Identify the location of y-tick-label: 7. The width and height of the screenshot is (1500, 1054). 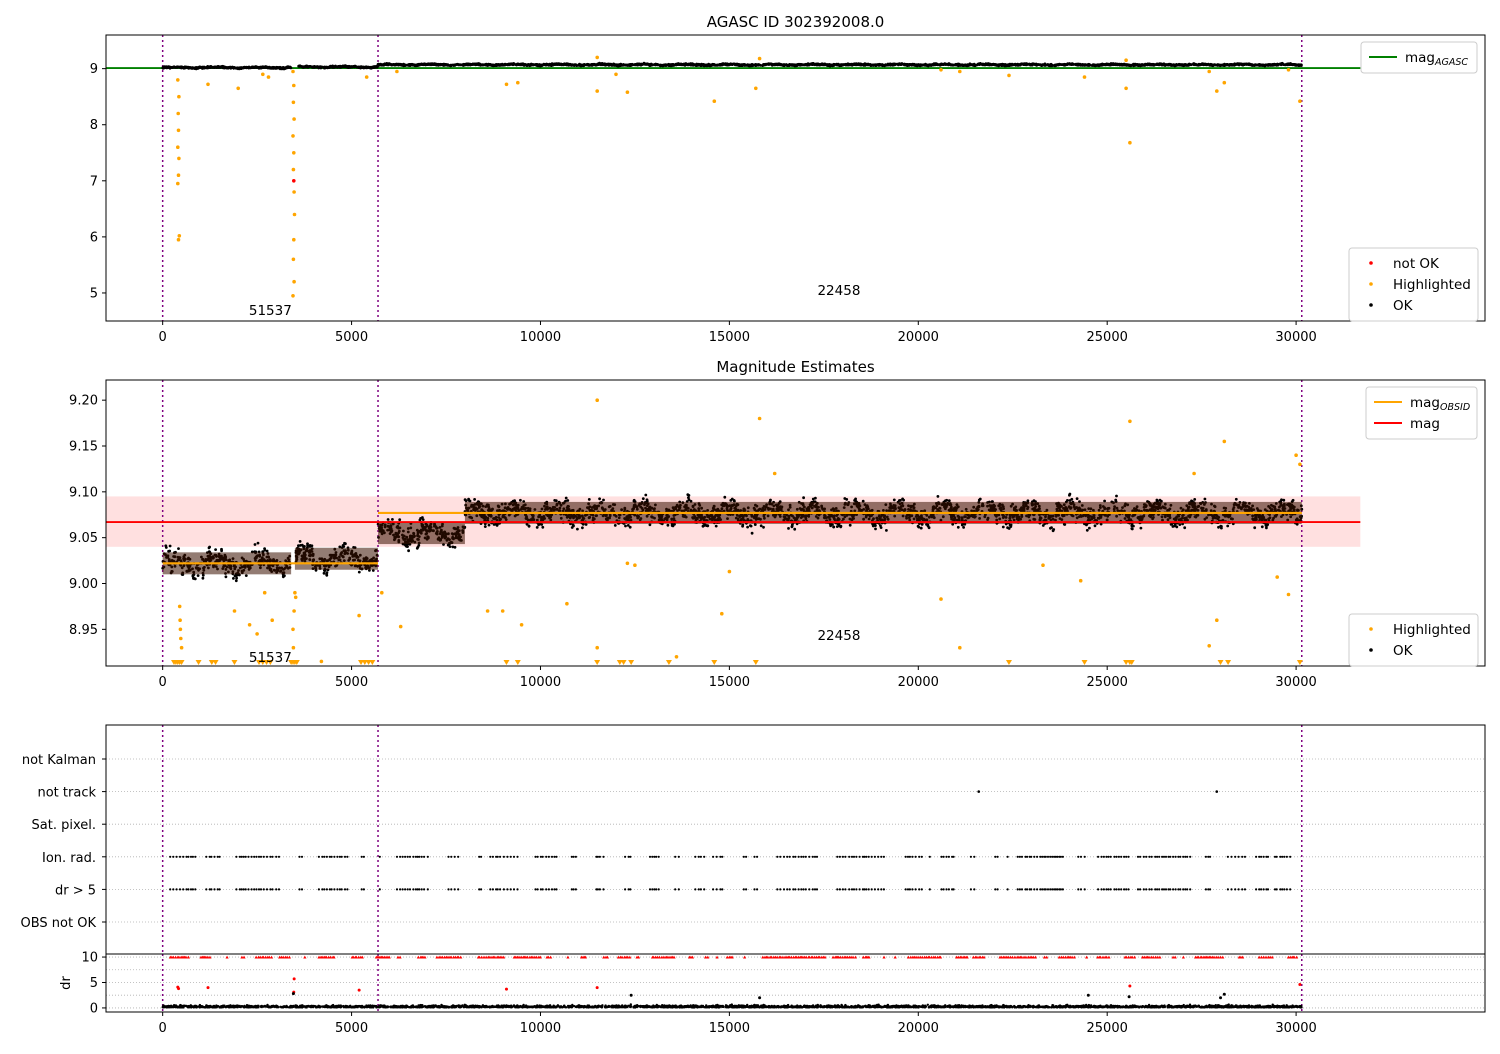
(94, 181).